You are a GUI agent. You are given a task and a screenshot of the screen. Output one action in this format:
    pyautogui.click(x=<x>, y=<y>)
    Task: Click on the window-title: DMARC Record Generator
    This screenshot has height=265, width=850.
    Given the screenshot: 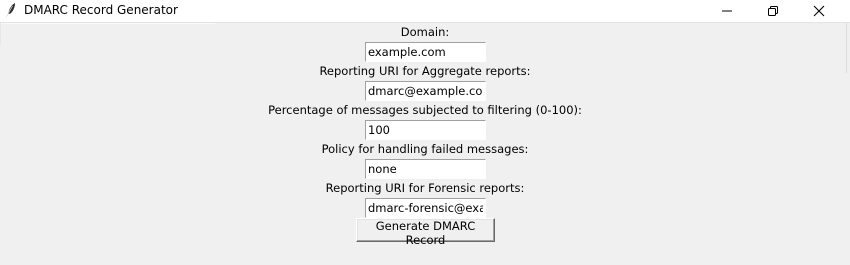 What is the action you would take?
    pyautogui.click(x=101, y=10)
    